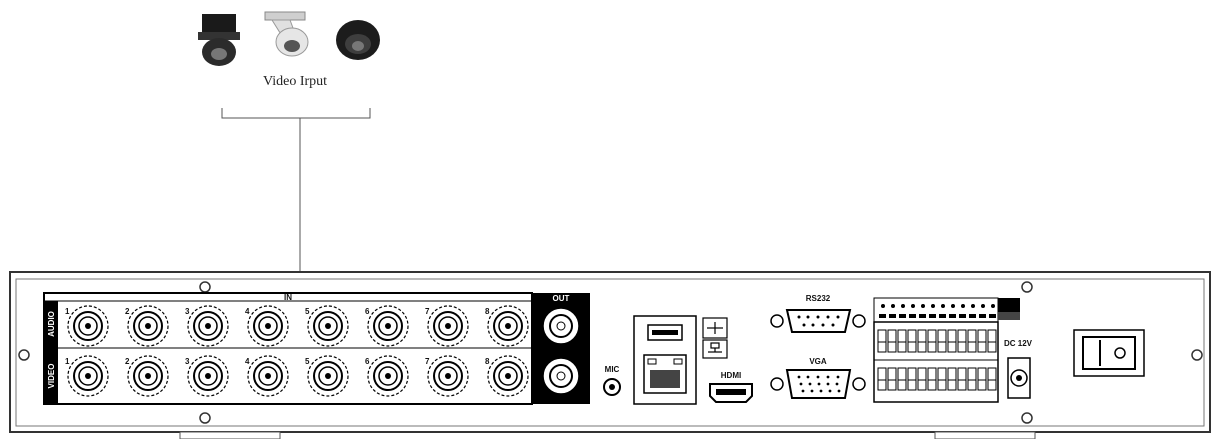 This screenshot has height=439, width=1213. I want to click on power-switch, so click(1109, 353).